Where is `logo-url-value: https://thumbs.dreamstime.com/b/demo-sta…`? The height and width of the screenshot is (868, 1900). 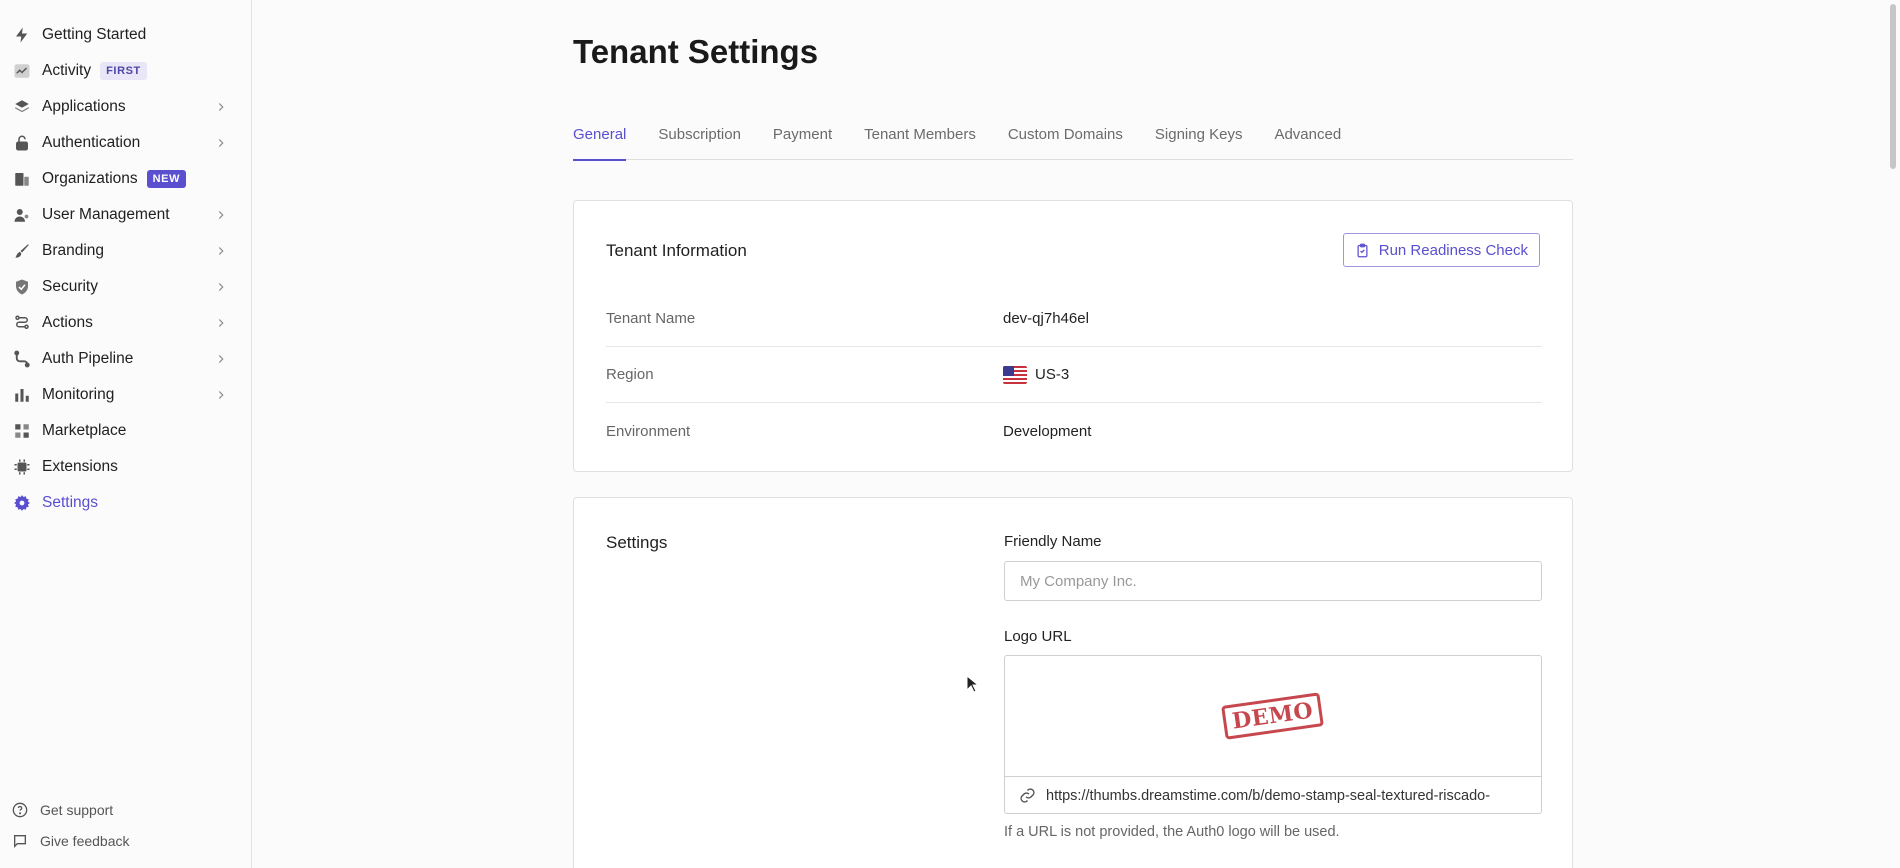
logo-url-value: https://thumbs.dreamstime.com/b/demo-sta… is located at coordinates (1268, 795).